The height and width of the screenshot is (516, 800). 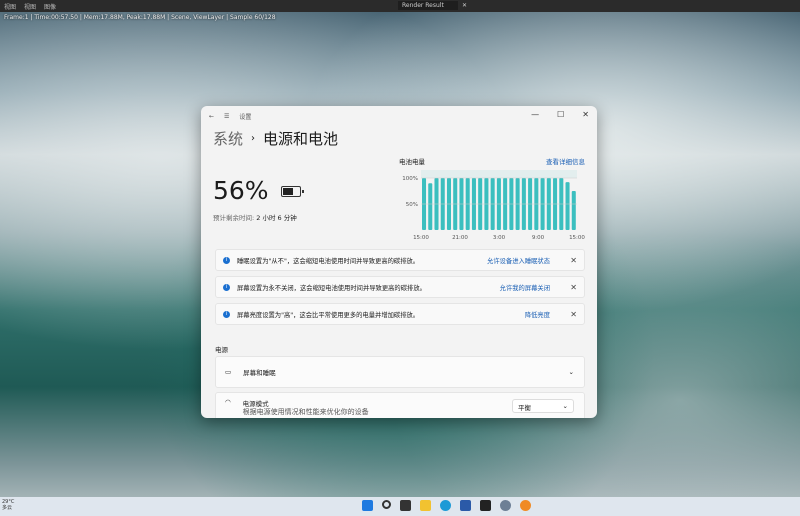 I want to click on image-name-field: Render Result, so click(x=428, y=5).